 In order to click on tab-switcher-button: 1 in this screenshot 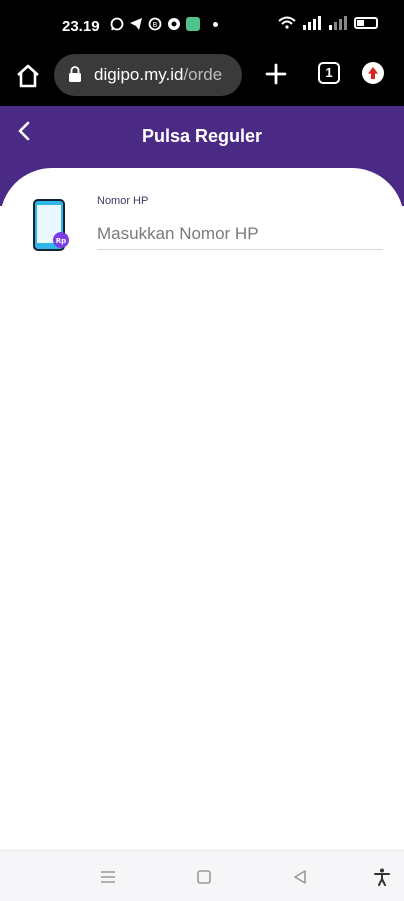, I will do `click(329, 73)`.